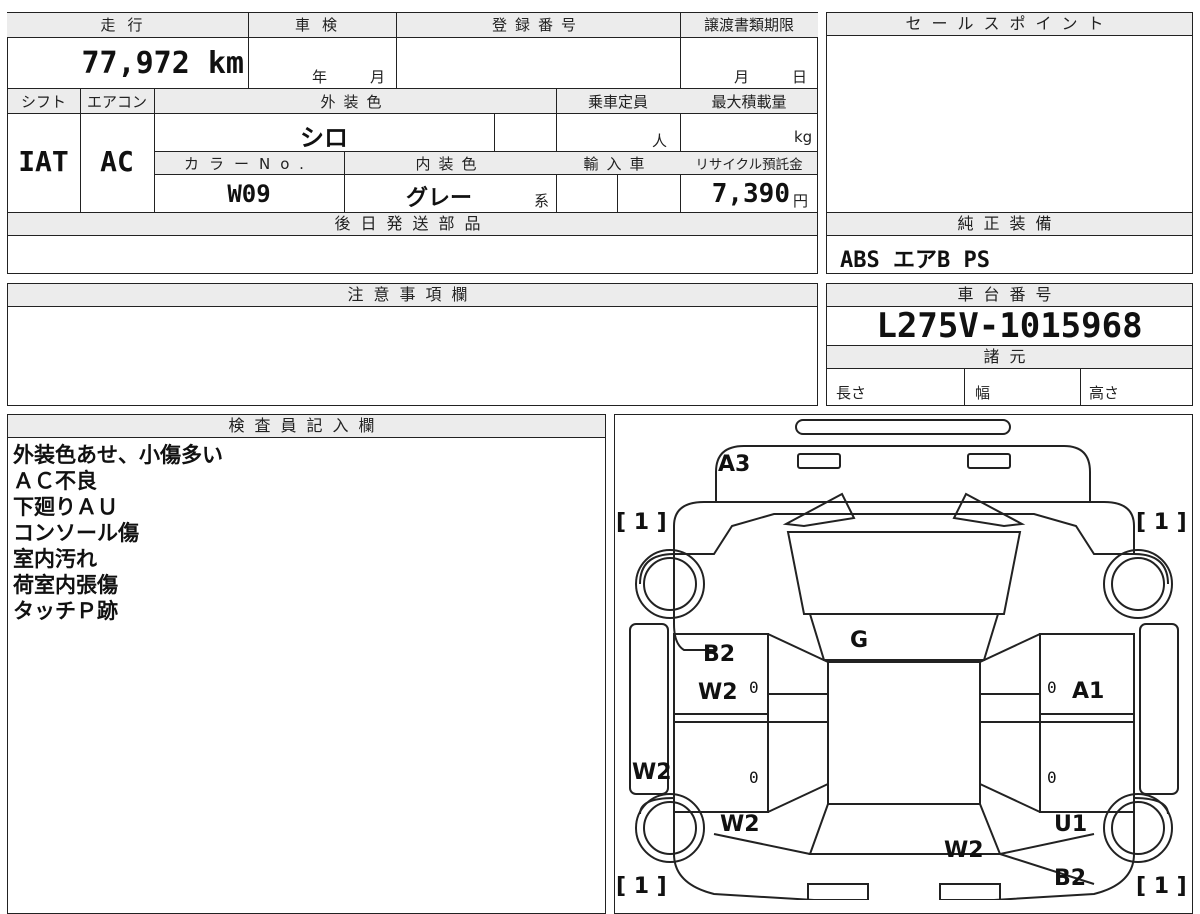 The image size is (1200, 914). I want to click on damage-code-w2-rear-left: W2, so click(740, 824).